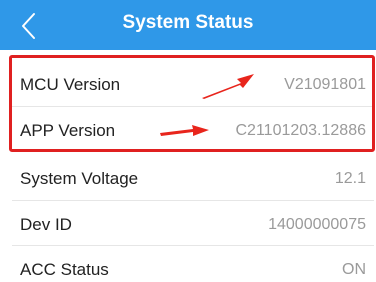 The width and height of the screenshot is (376, 282). Describe the element at coordinates (350, 178) in the screenshot. I see `system-voltage-value: 12.1` at that location.